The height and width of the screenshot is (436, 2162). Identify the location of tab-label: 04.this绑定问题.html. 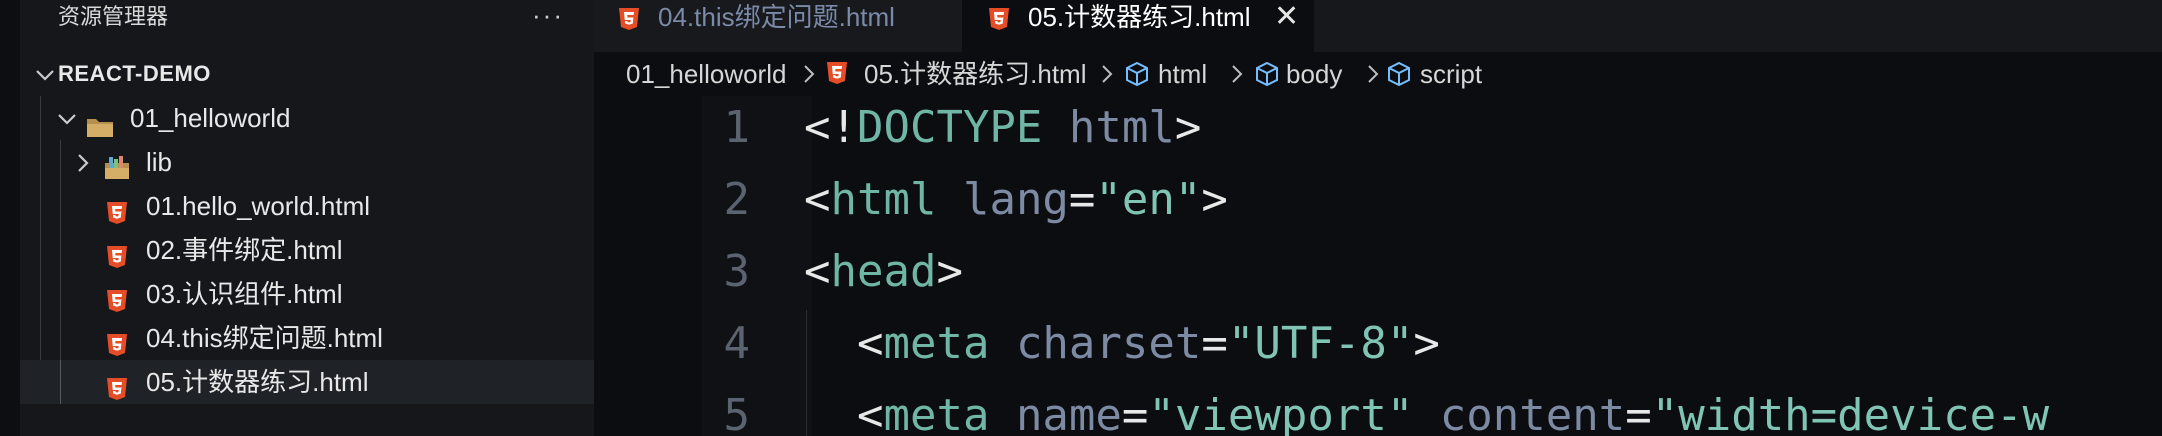
(776, 17).